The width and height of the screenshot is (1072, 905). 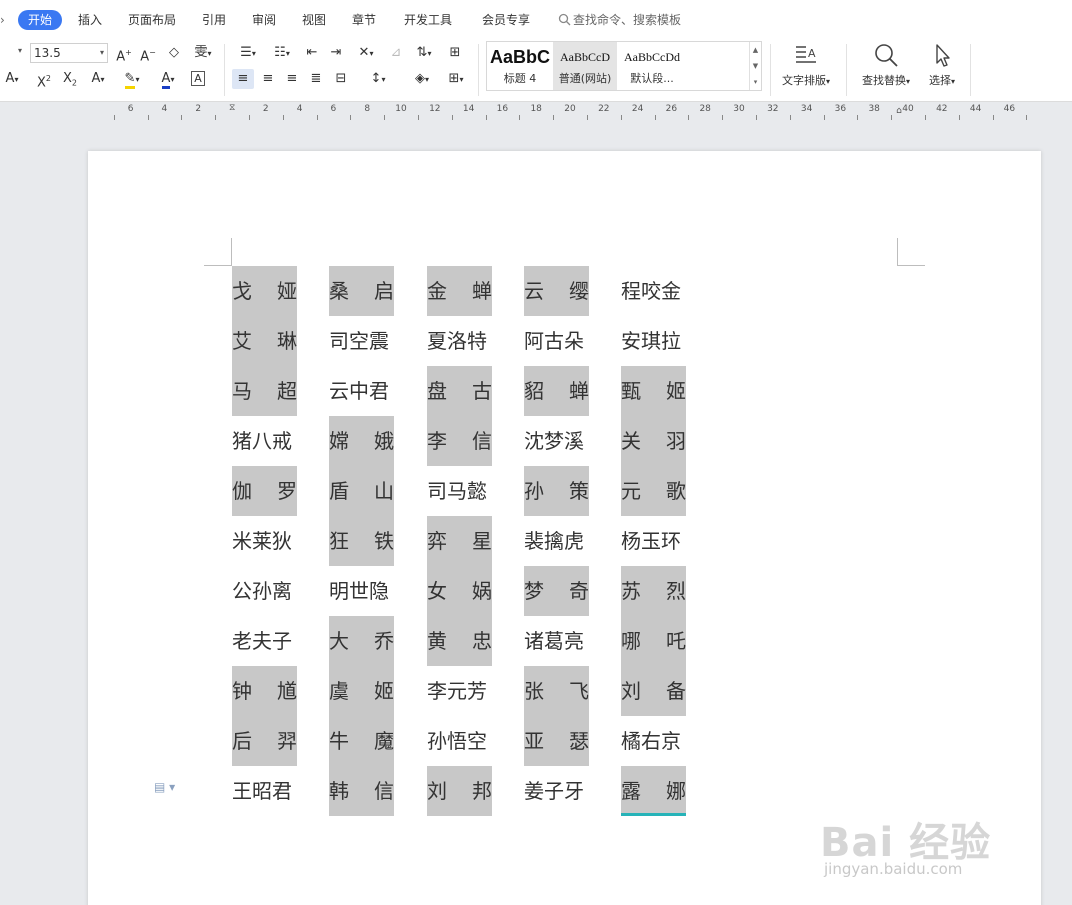 I want to click on name-cell: 安琪拉, so click(x=653, y=341).